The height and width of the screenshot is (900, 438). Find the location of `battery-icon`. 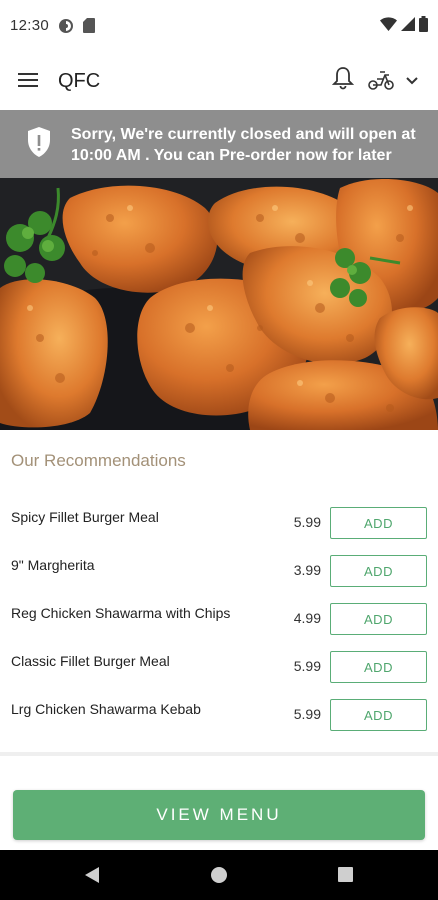

battery-icon is located at coordinates (423, 26).